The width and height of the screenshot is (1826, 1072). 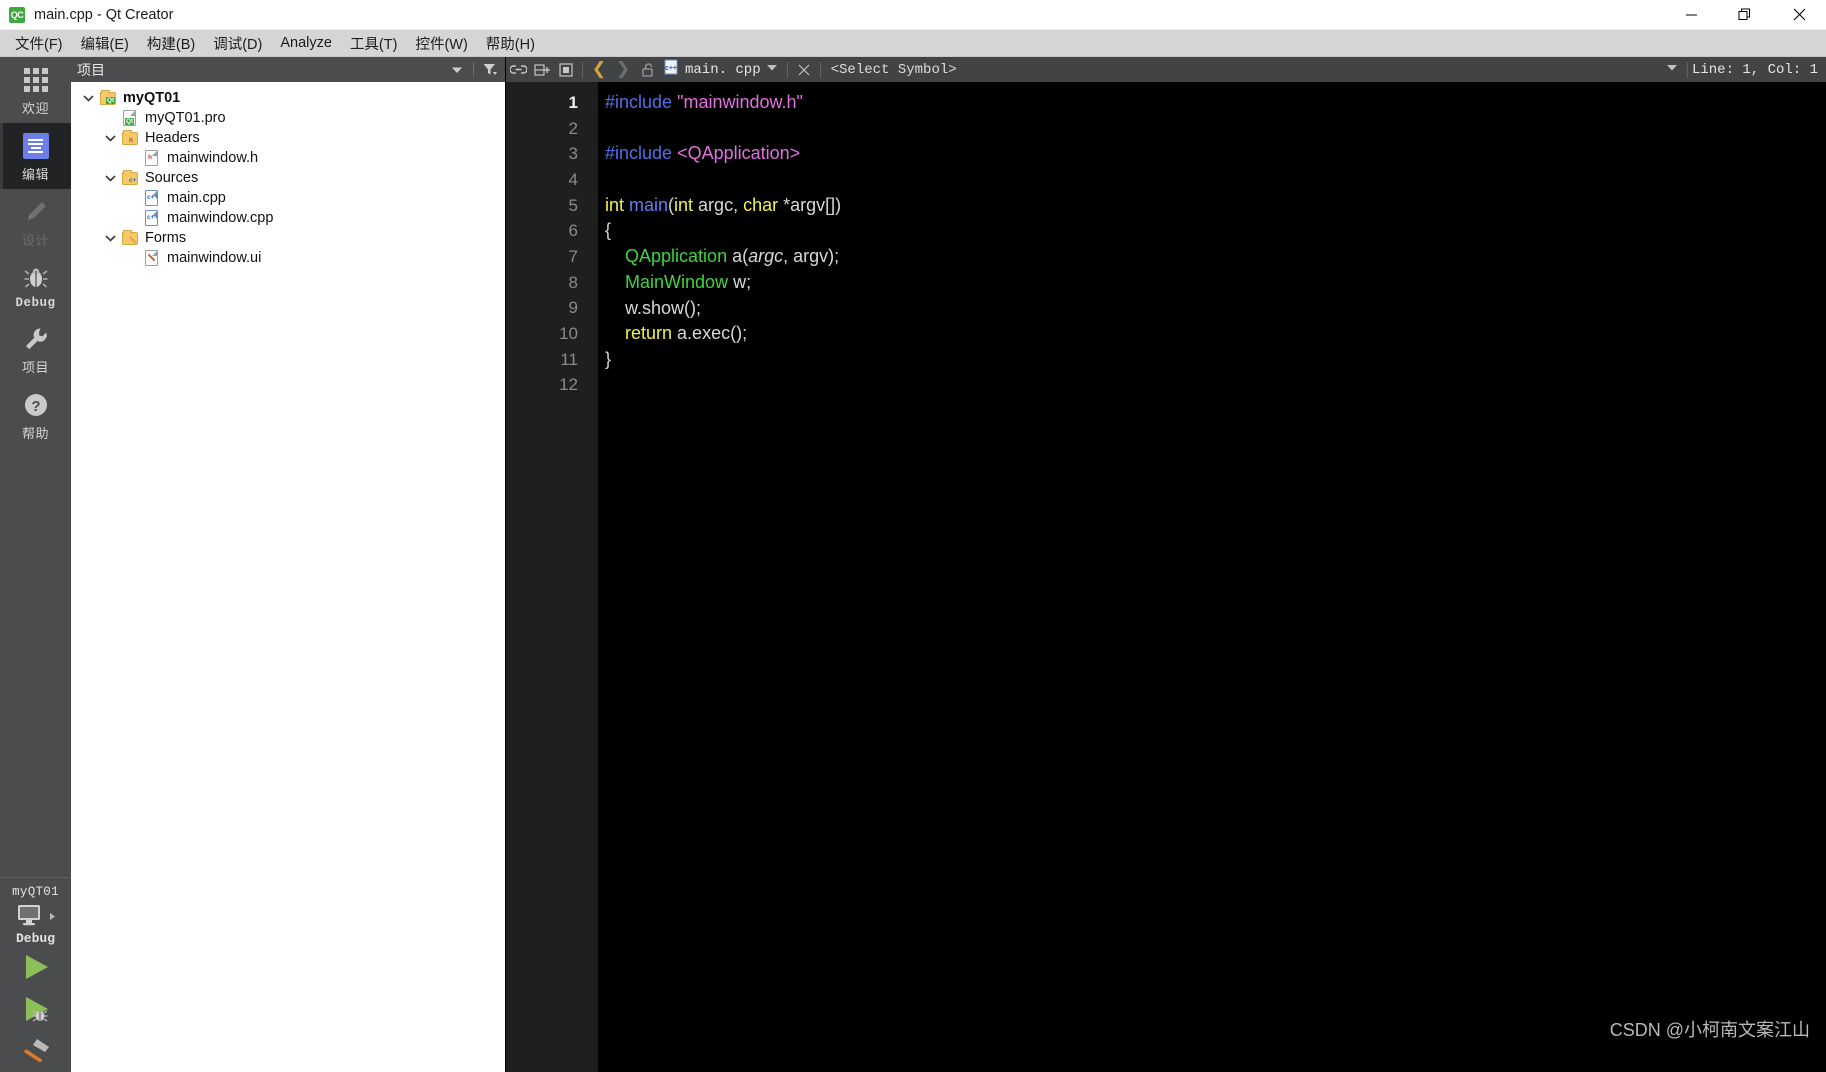 What do you see at coordinates (35, 938) in the screenshot?
I see `kit-build-config: Debug` at bounding box center [35, 938].